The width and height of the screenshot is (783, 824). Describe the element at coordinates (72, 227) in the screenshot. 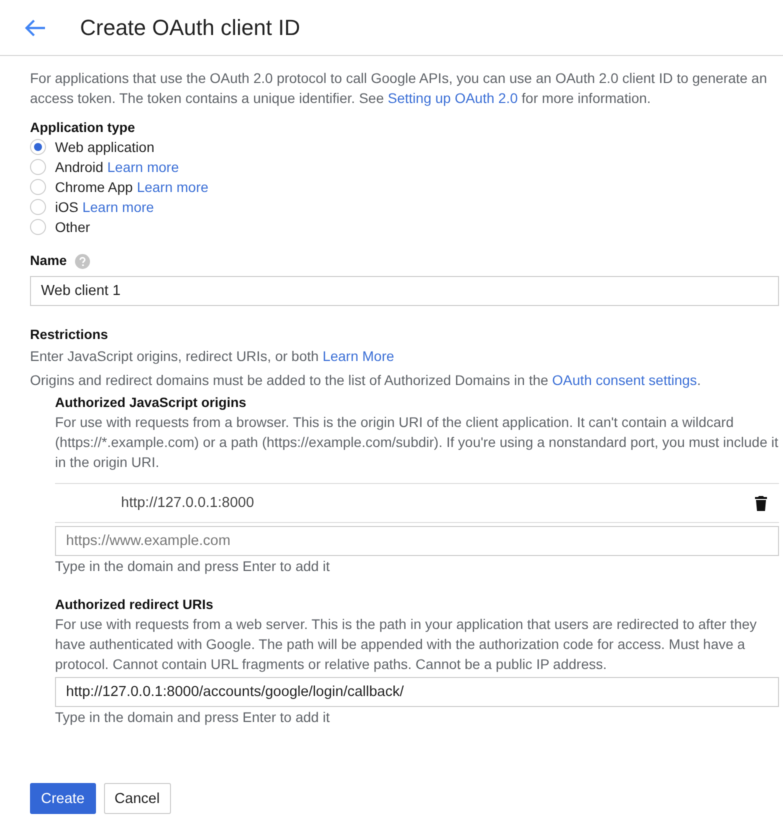

I see `option-label: Other` at that location.